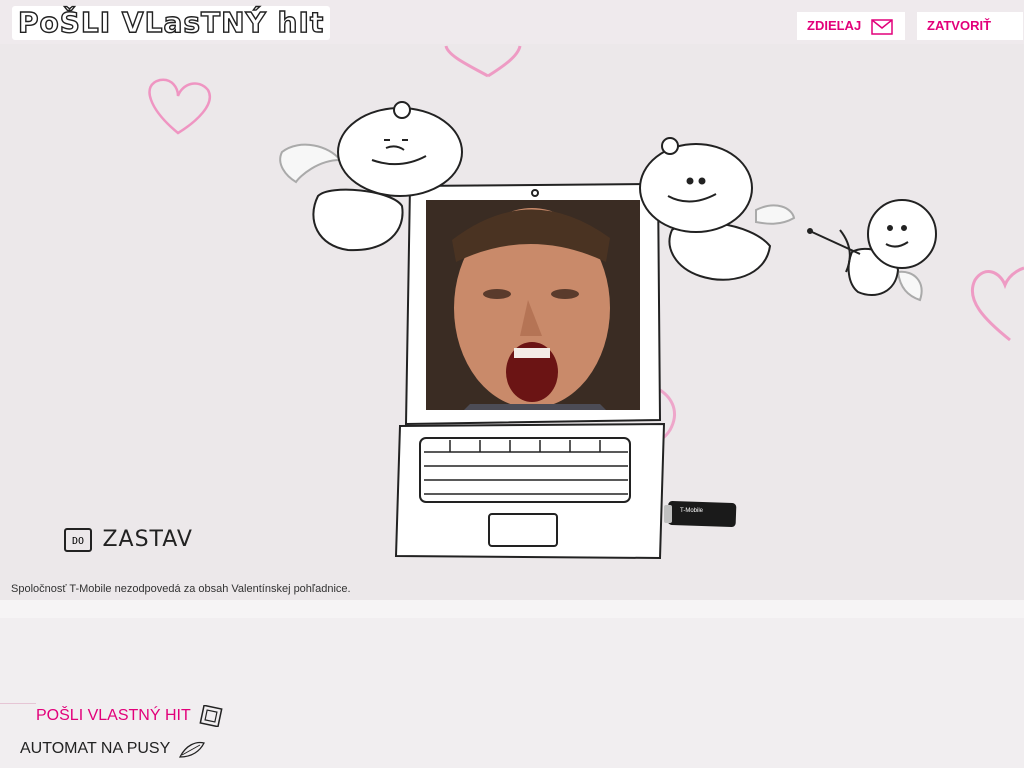  I want to click on usb-modem-drawing, so click(700, 514).